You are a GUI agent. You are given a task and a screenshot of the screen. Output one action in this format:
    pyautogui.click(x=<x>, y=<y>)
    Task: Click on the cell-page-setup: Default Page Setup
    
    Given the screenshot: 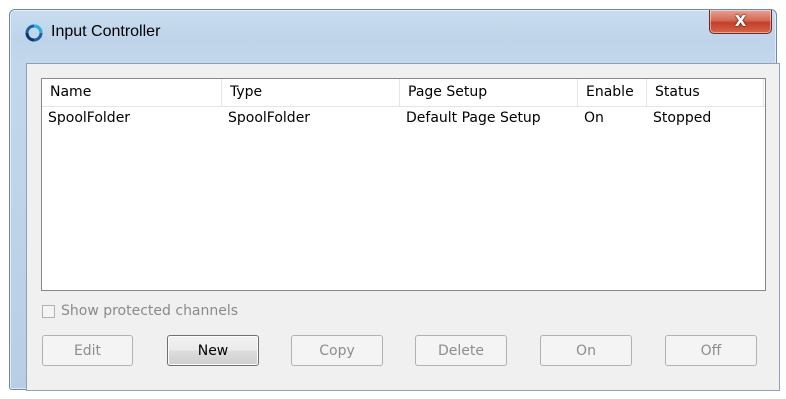 What is the action you would take?
    pyautogui.click(x=473, y=118)
    